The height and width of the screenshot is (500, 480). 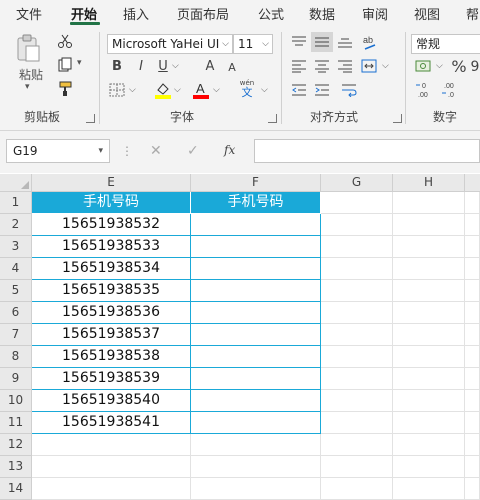 I want to click on cell-e8: 15651938538, so click(x=111, y=357).